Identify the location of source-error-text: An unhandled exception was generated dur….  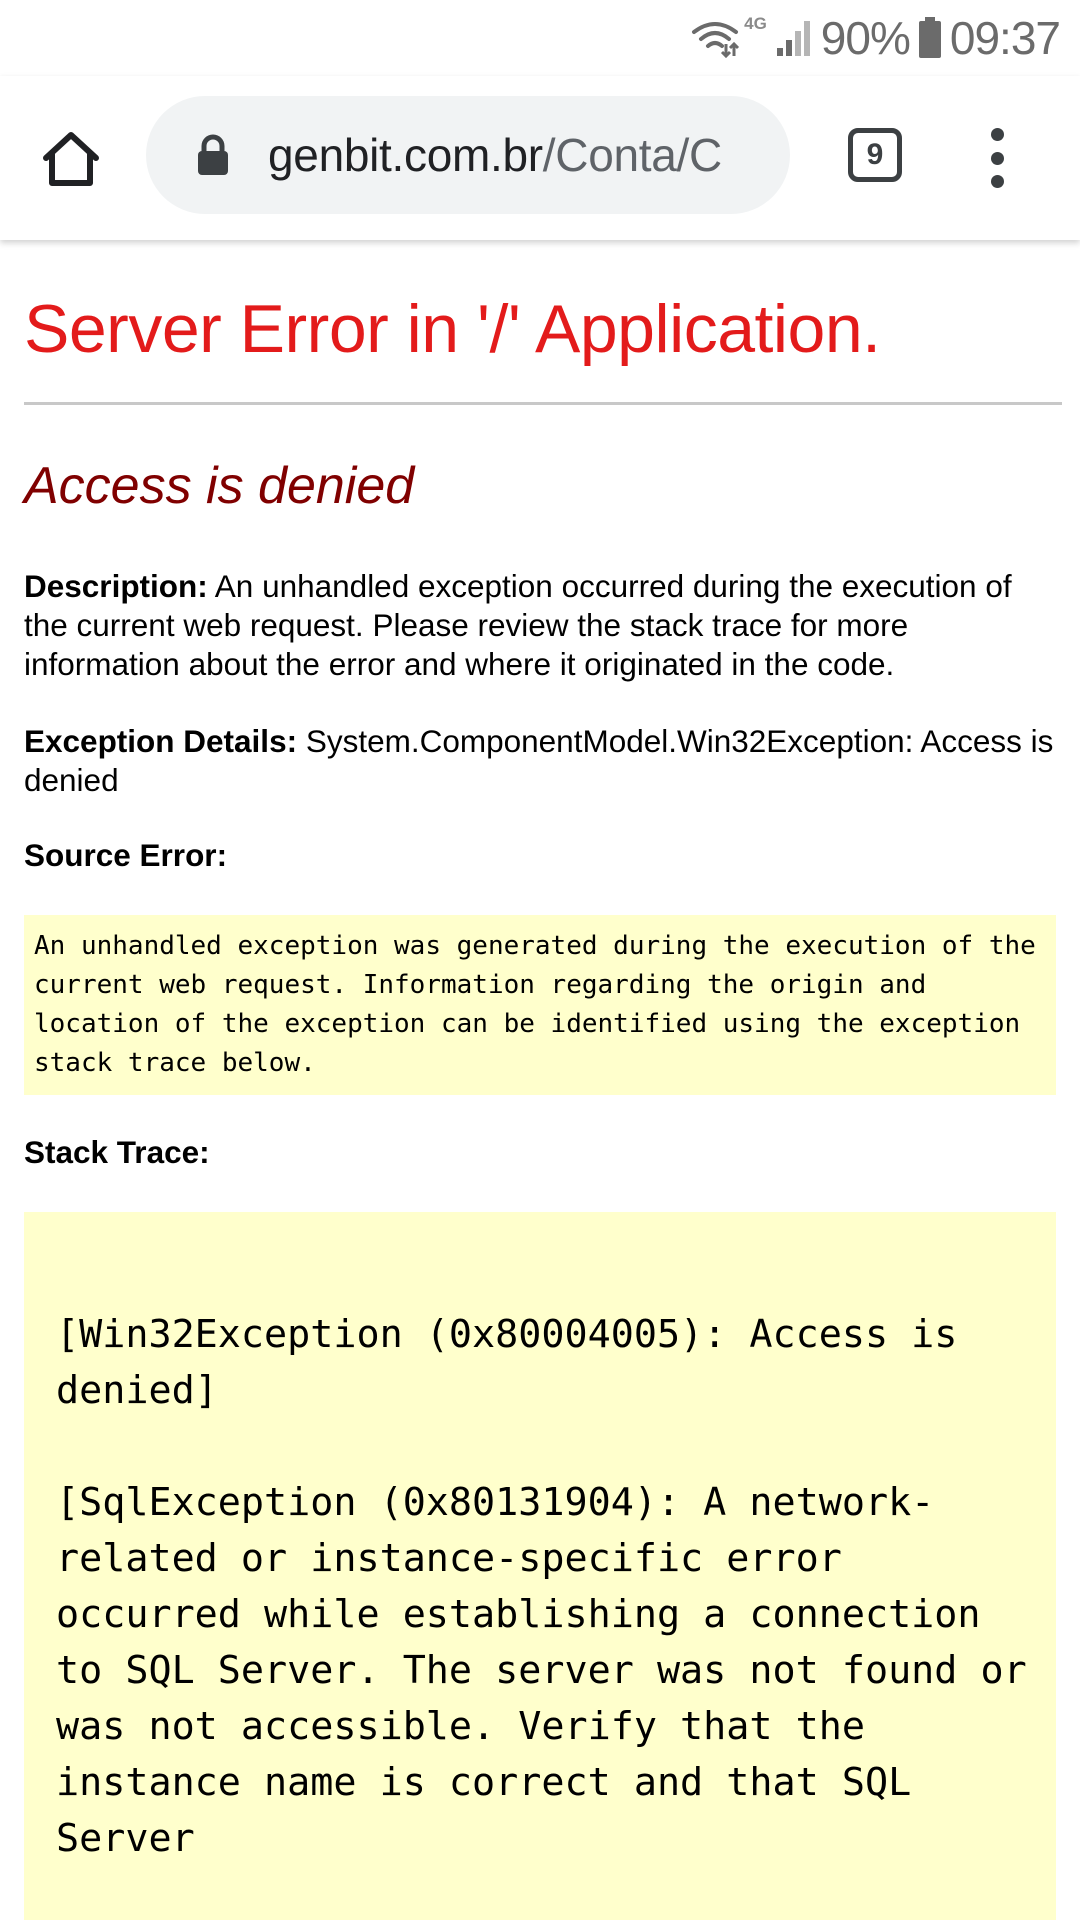
(535, 1004).